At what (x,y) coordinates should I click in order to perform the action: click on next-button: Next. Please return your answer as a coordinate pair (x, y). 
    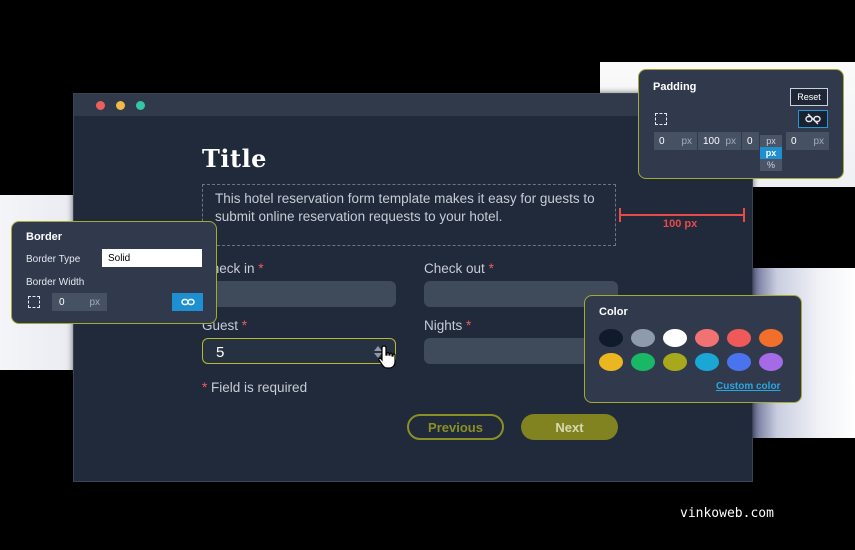
    Looking at the image, I should click on (569, 427).